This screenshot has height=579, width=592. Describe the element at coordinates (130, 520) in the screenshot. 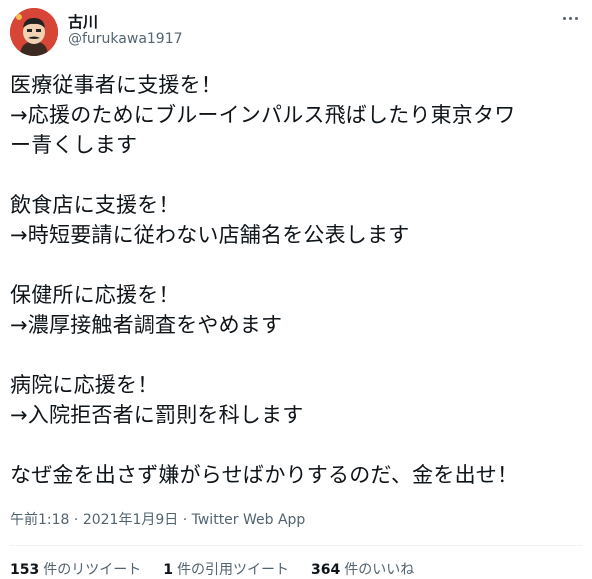

I see `tweet-date: 2021年1月9日` at that location.